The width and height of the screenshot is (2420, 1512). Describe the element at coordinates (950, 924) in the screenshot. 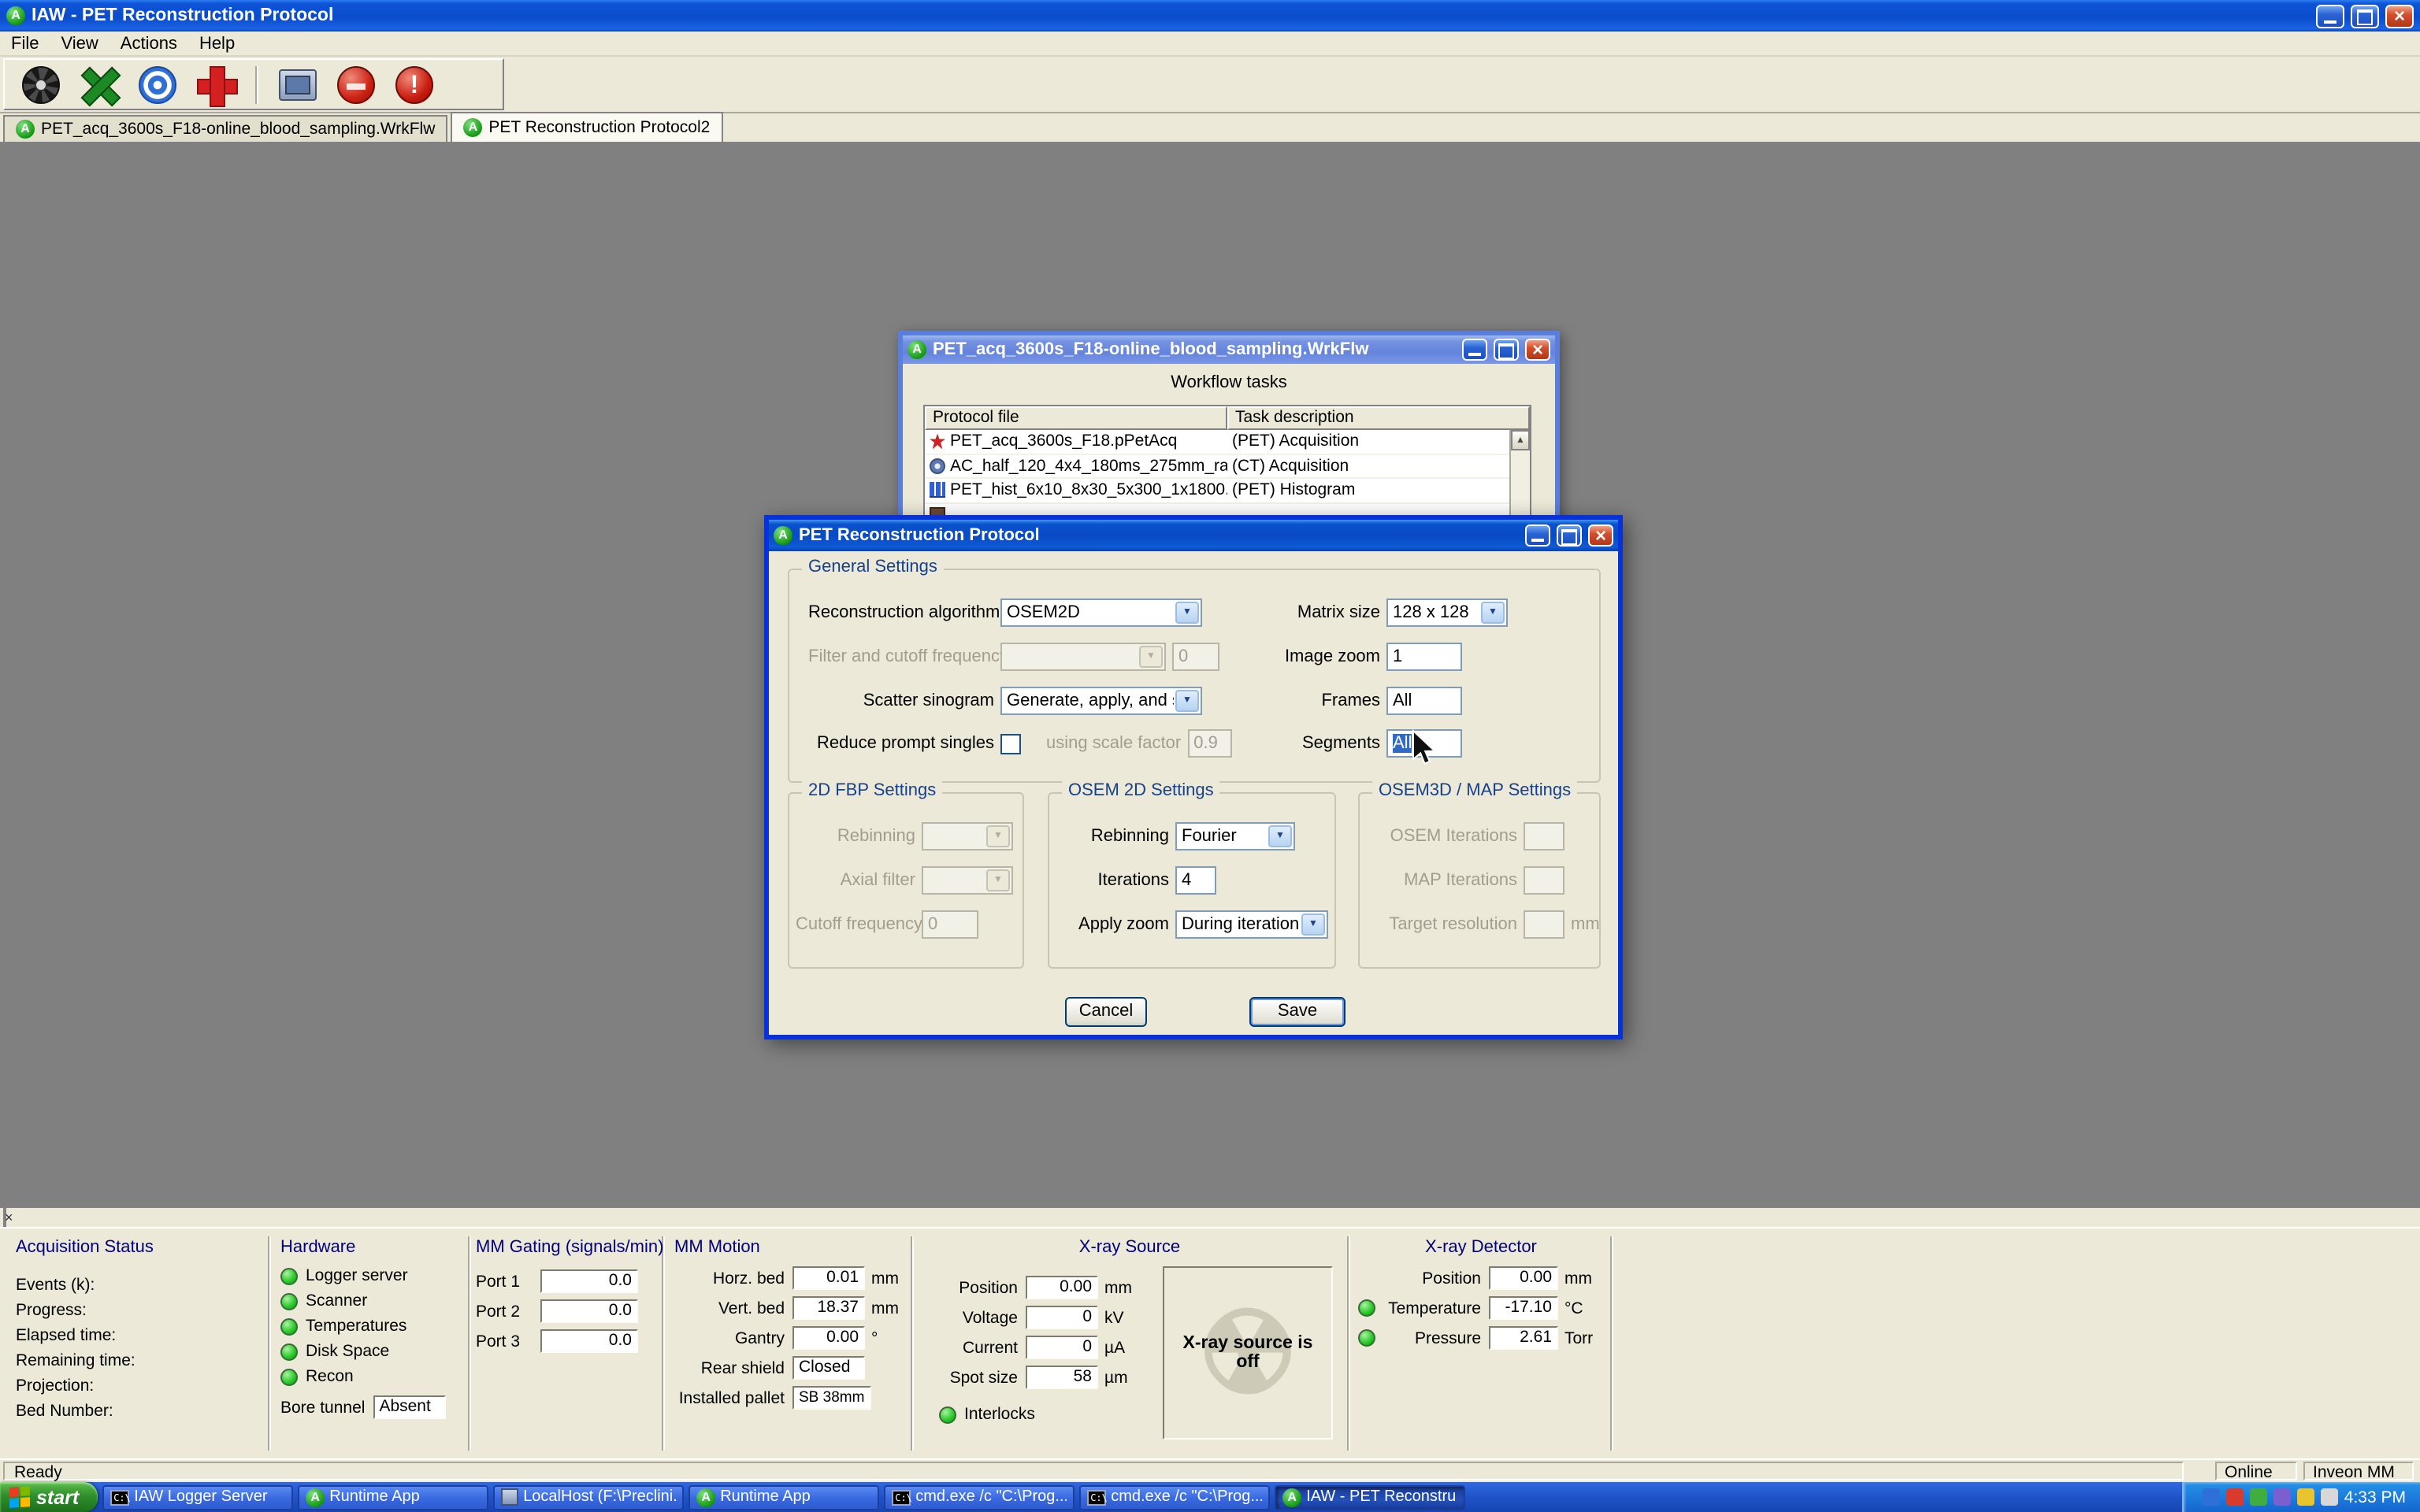

I see `cutoff-frequency-field: 0` at that location.